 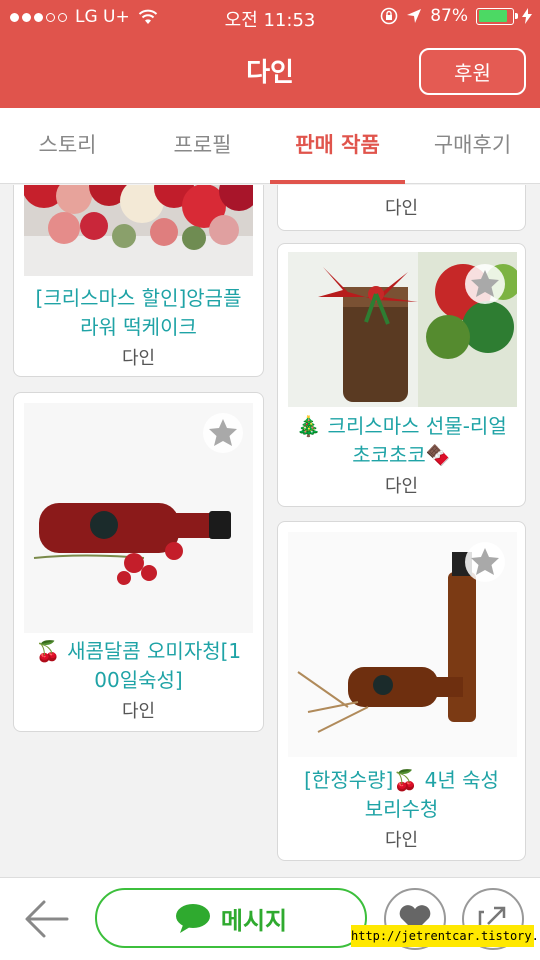 What do you see at coordinates (401, 426) in the screenshot?
I see `product-title-line: 🎄 크리스마스 선물-리얼` at bounding box center [401, 426].